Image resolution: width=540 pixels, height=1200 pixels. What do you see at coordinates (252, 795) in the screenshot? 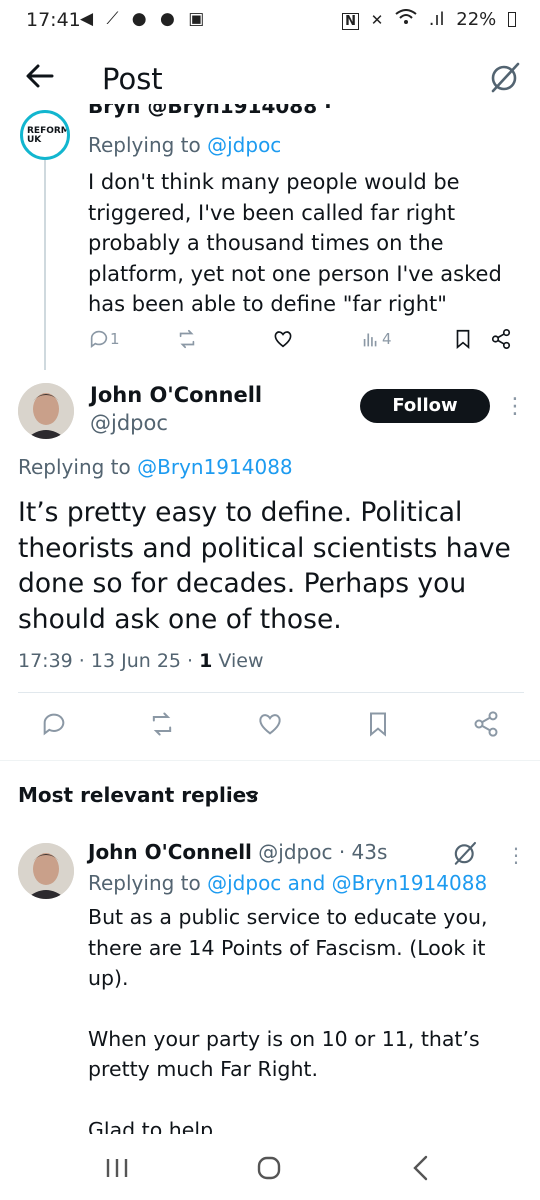
I see `chevron-down-icon` at bounding box center [252, 795].